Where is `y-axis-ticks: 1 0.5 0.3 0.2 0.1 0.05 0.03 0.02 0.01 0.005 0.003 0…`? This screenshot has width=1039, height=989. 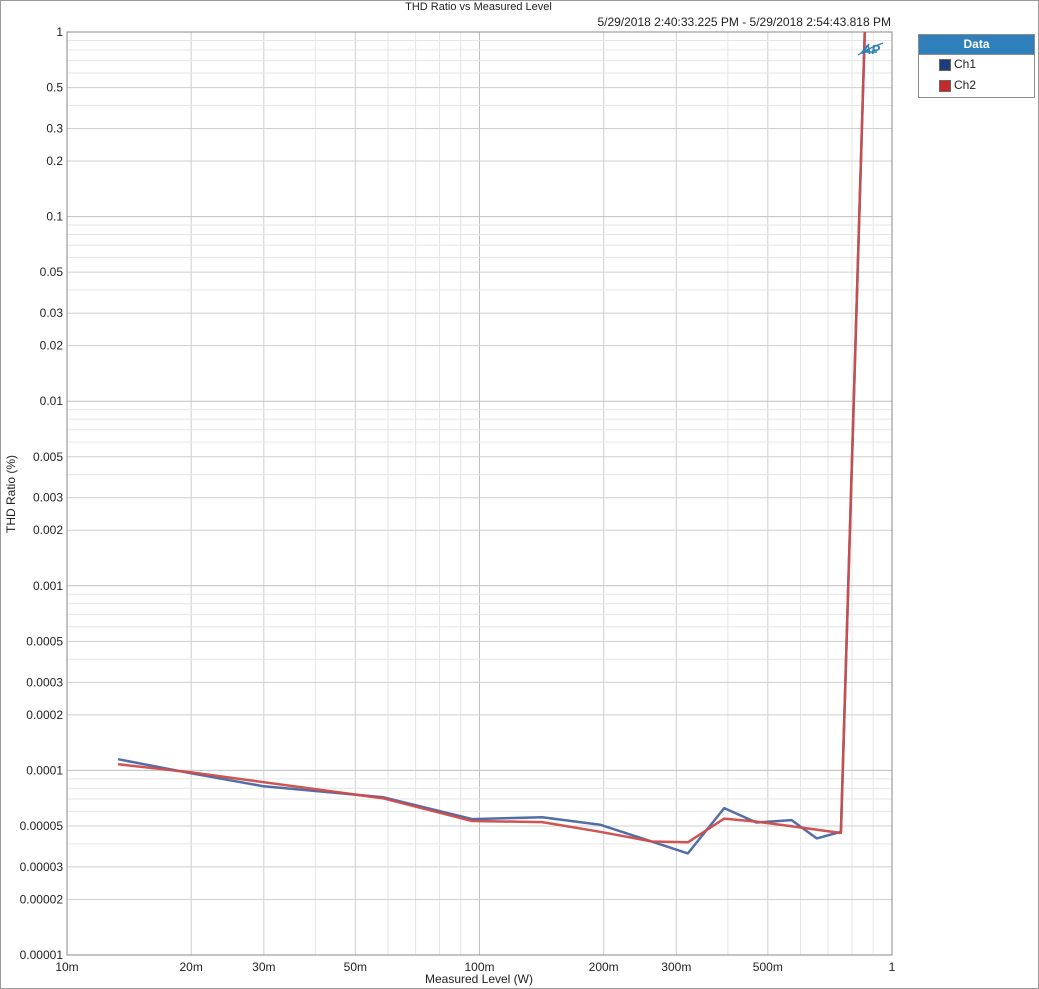 y-axis-ticks: 1 0.5 0.3 0.2 0.1 0.05 0.03 0.02 0.01 0.005 0.003 0… is located at coordinates (42, 493).